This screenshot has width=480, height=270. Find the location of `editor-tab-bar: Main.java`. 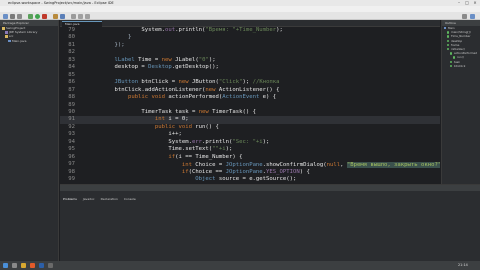

editor-tab-bar: Main.java is located at coordinates (250, 23).